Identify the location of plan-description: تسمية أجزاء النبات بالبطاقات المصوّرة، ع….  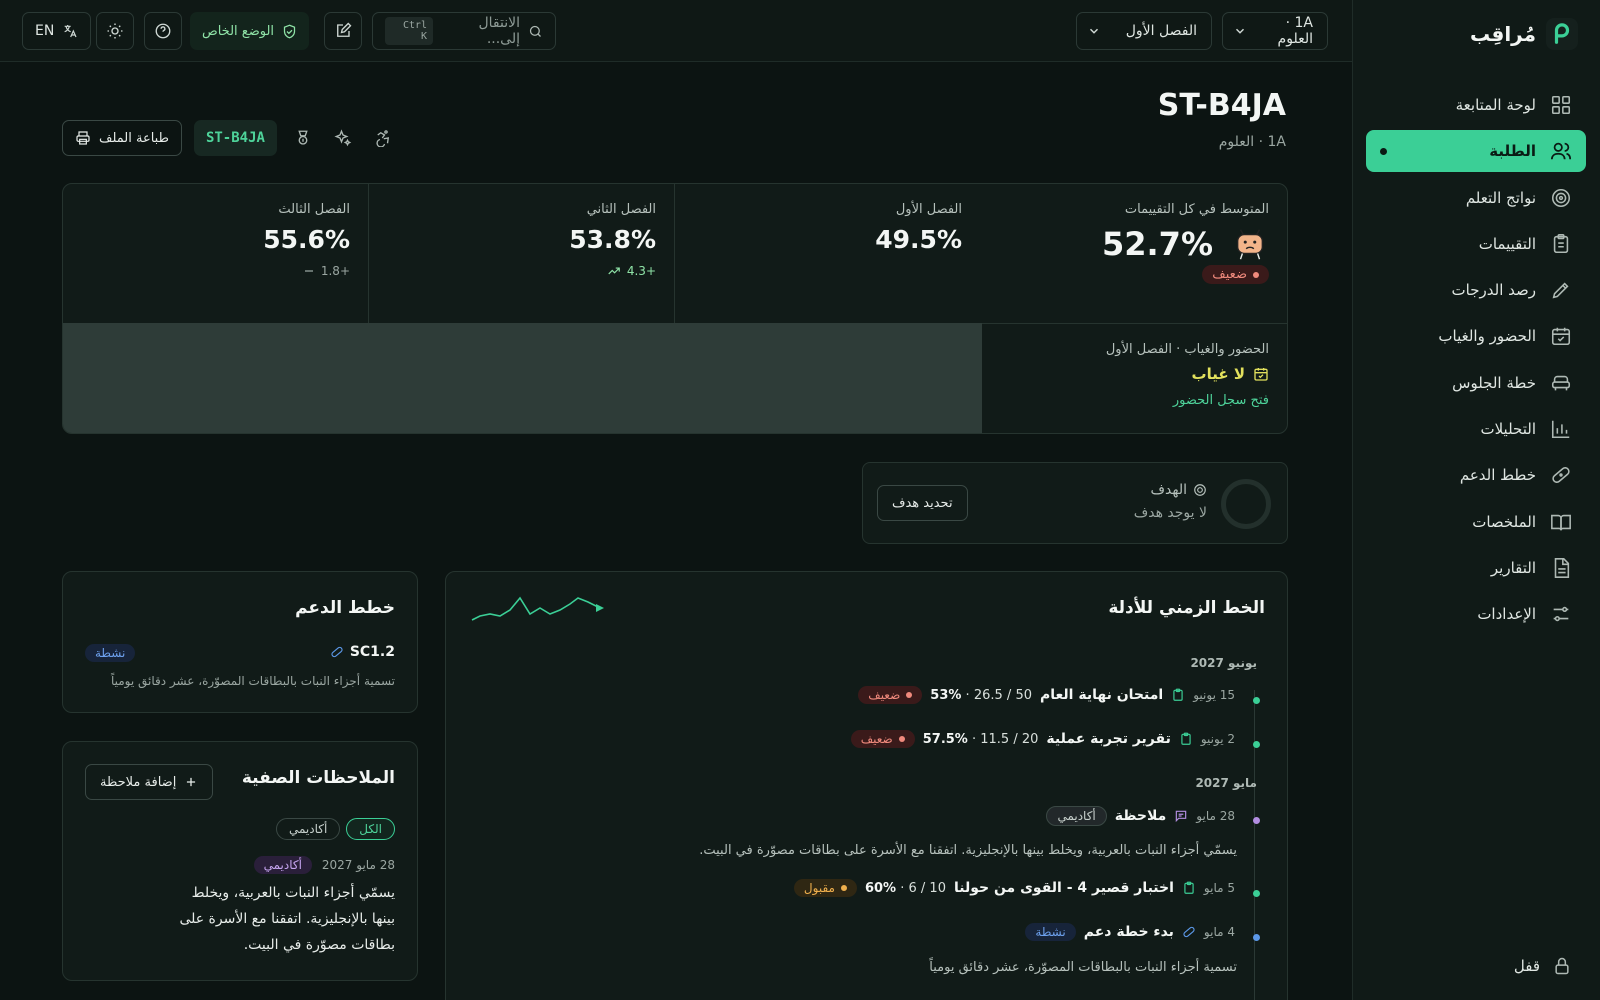
(252, 681).